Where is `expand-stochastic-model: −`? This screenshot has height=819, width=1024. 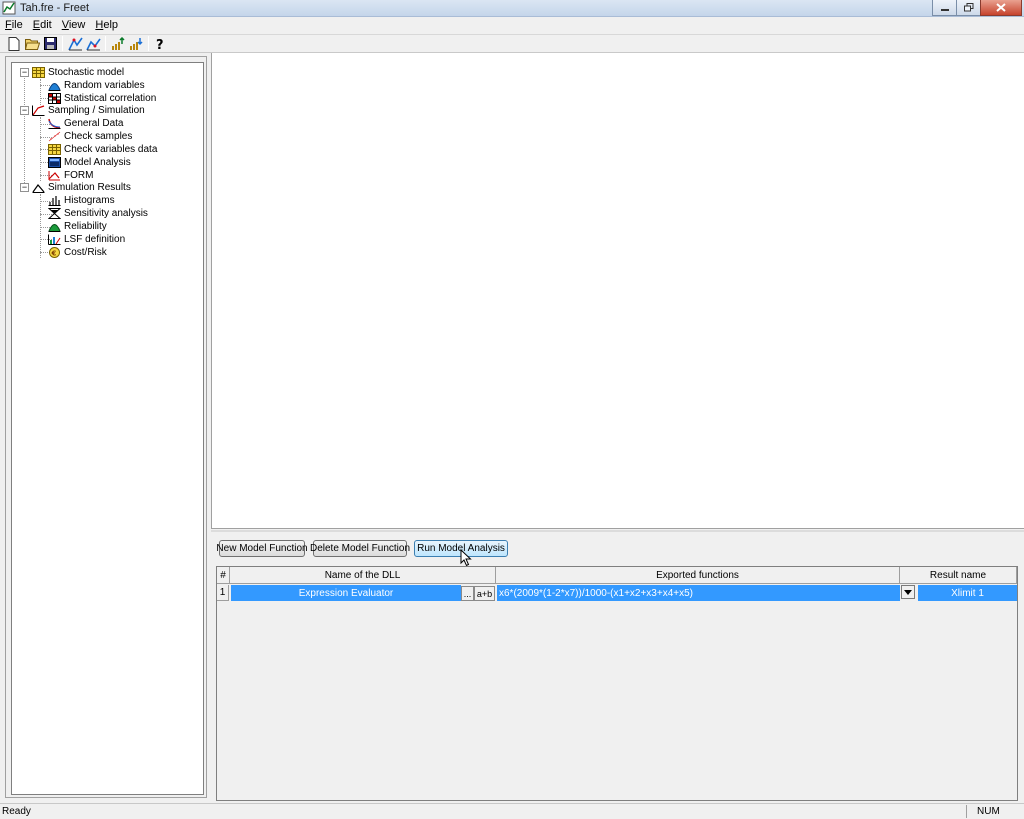
expand-stochastic-model: − is located at coordinates (24, 72).